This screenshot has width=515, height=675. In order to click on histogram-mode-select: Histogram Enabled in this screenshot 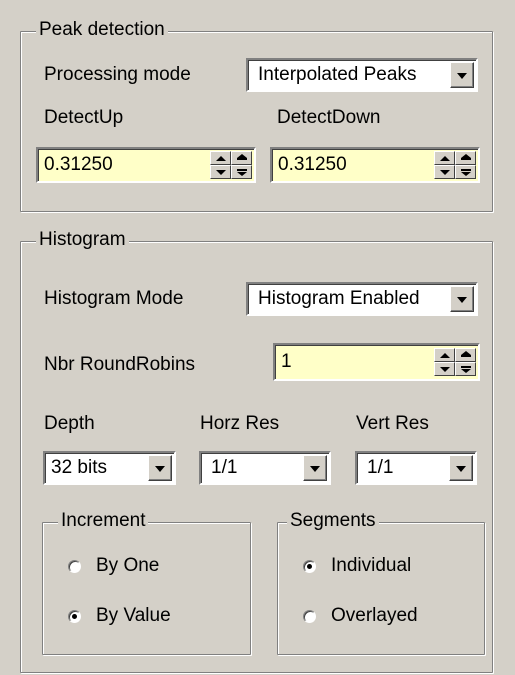, I will do `click(362, 299)`.